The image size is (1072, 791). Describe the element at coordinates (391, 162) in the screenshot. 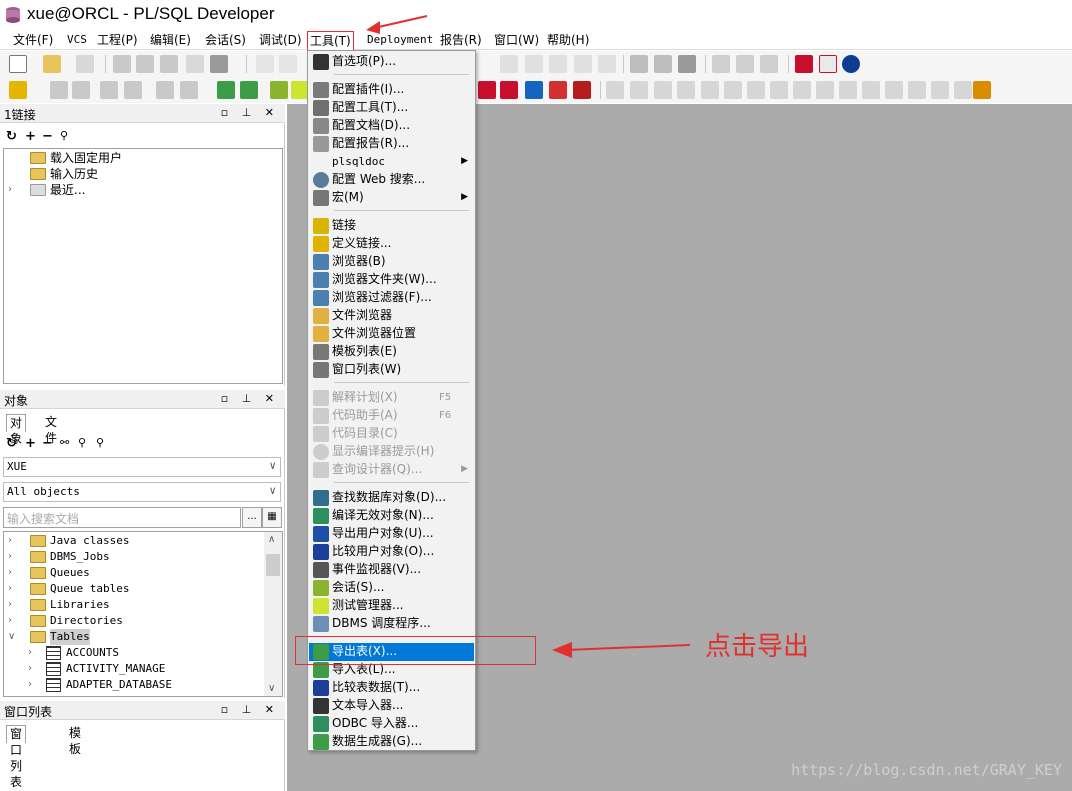

I see `menu-item-plsqldoc: plsqldoc ▶` at that location.